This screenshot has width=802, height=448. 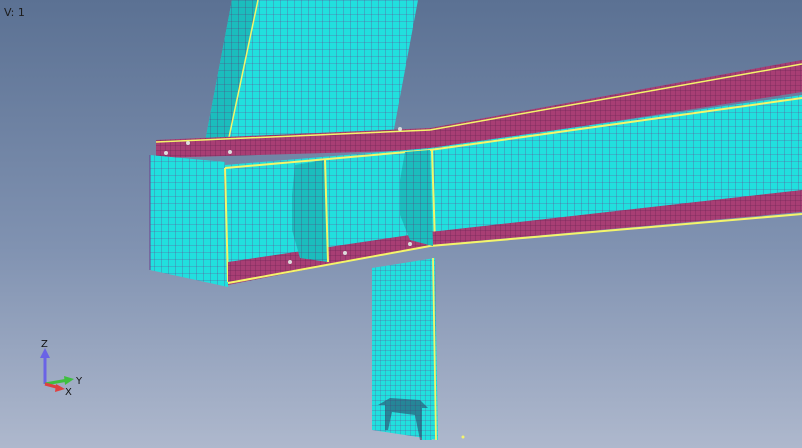 What do you see at coordinates (79, 381) in the screenshot?
I see `axis-y-label: Y` at bounding box center [79, 381].